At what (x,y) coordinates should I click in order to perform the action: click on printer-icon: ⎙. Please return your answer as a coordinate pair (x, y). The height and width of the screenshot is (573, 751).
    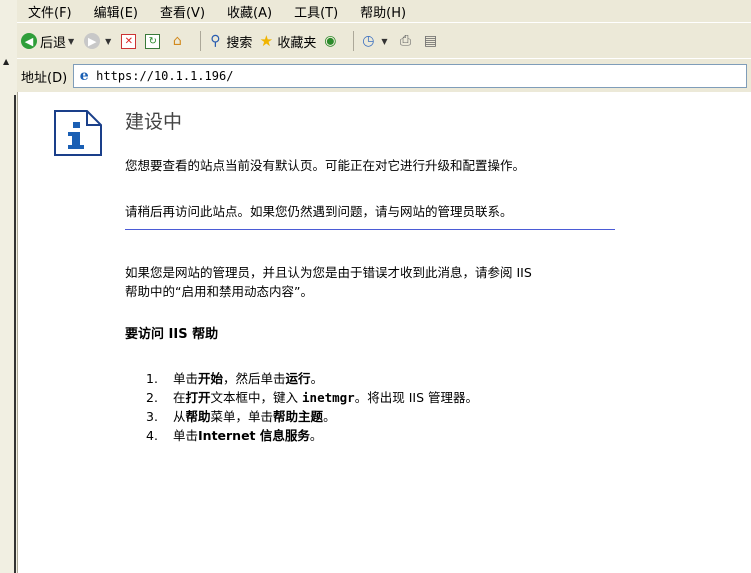
    Looking at the image, I should click on (405, 41).